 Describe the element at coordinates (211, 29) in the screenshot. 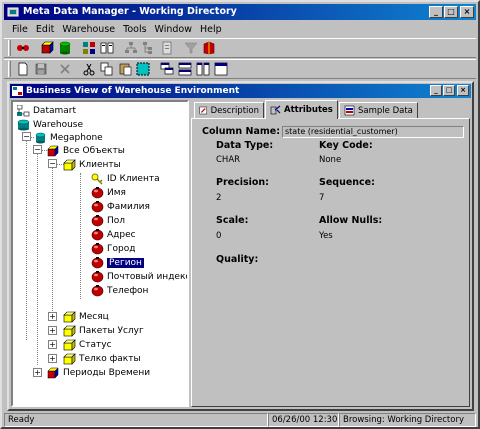

I see `menu-help: Help` at that location.